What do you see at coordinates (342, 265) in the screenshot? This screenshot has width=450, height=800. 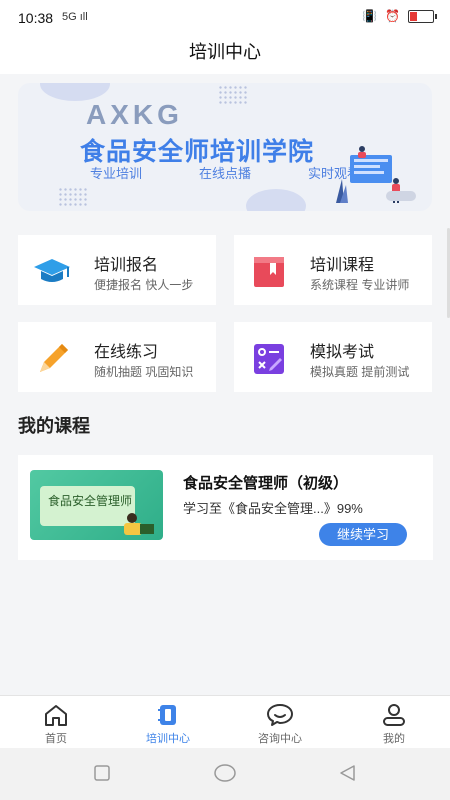 I see `menu-card-title: 培训课程` at bounding box center [342, 265].